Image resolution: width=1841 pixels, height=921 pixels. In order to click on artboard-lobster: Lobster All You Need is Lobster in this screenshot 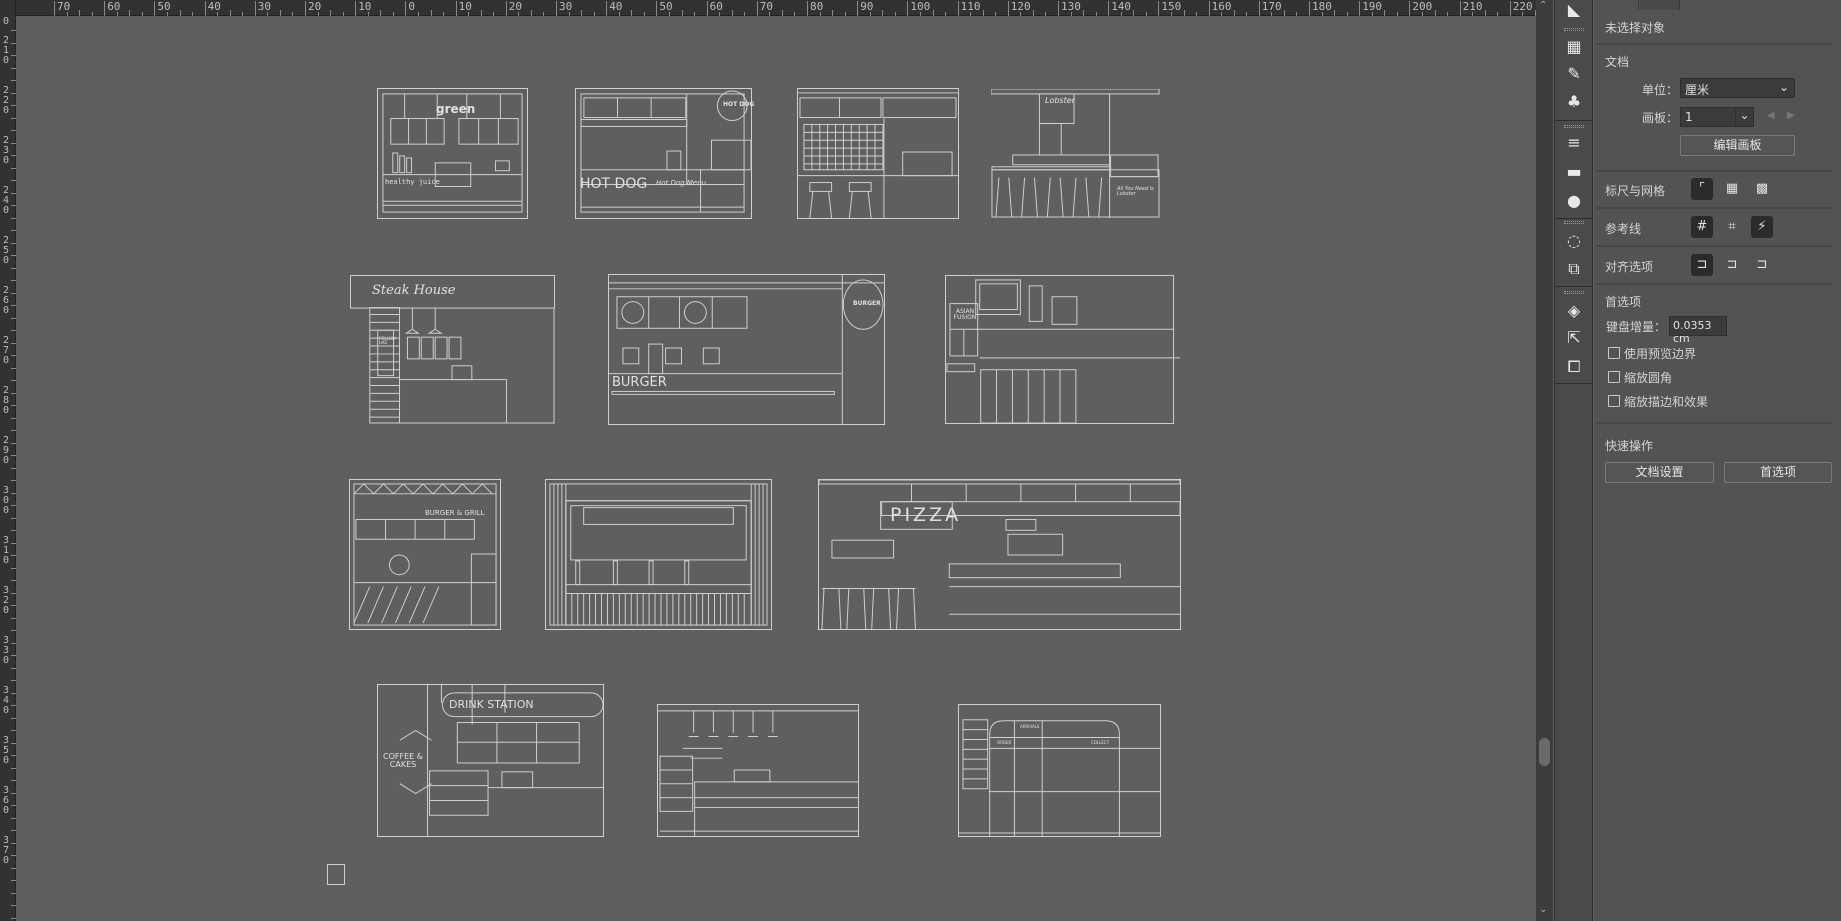, I will do `click(1075, 153)`.